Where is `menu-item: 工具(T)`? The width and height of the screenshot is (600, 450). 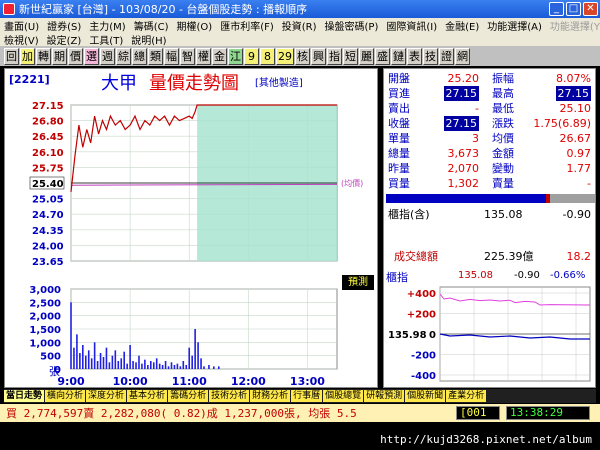
menu-item: 工具(T) is located at coordinates (106, 39).